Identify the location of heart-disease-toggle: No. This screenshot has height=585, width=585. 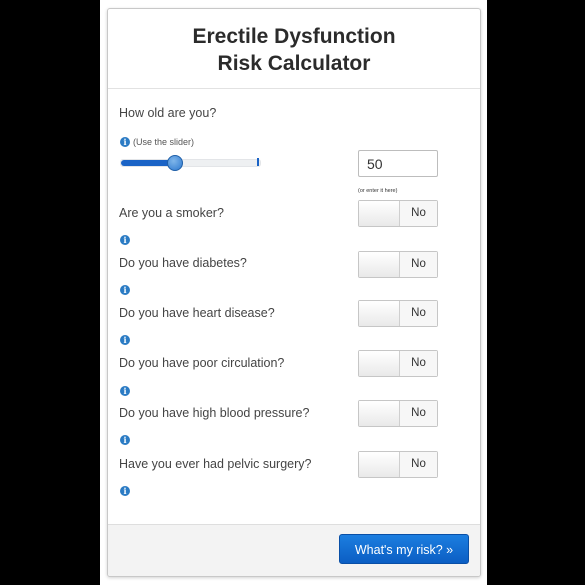
(398, 313).